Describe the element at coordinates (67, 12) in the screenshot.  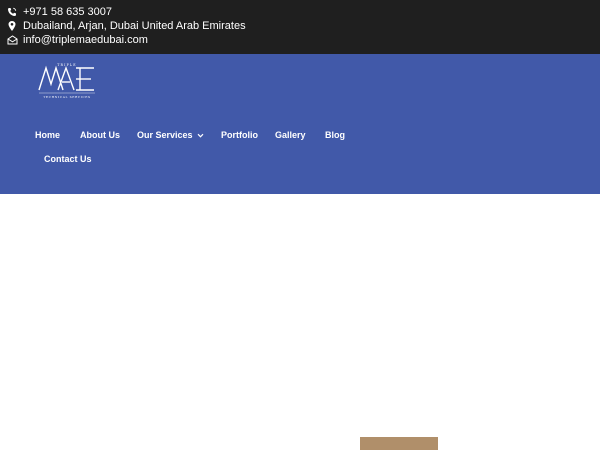
I see `phone-number: +971 58 635 3007` at that location.